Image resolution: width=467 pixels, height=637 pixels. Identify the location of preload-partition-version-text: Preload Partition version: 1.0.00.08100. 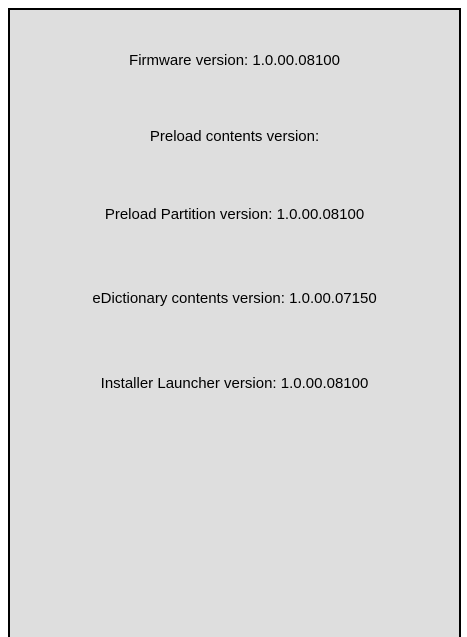
(234, 214).